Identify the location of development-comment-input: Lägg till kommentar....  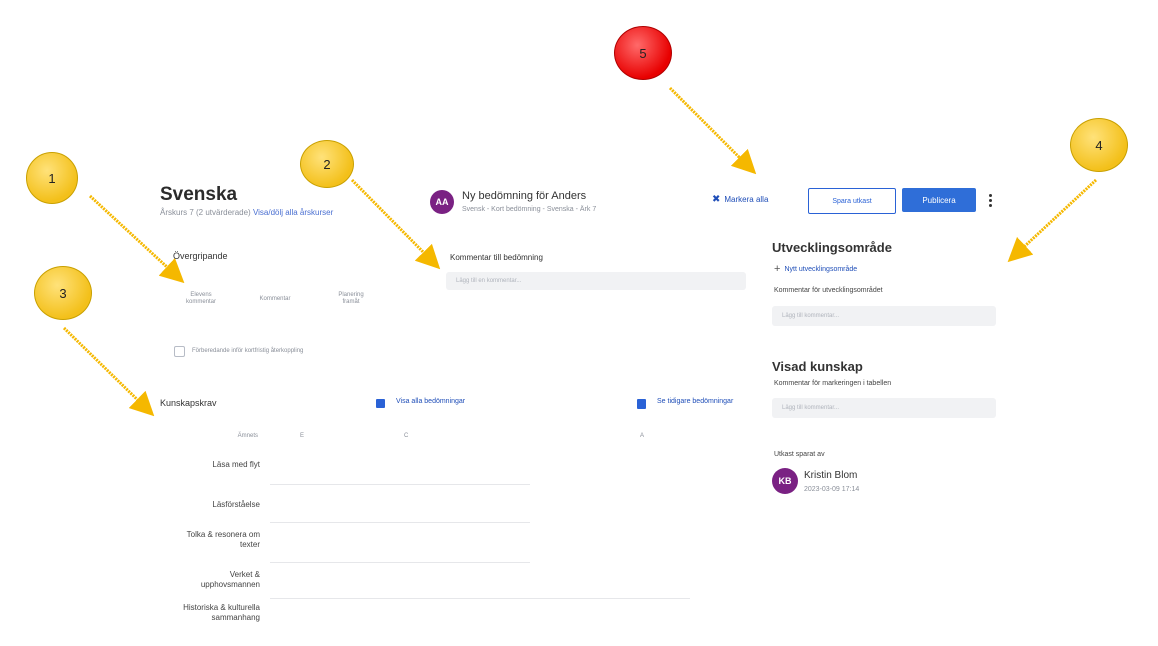
(884, 316).